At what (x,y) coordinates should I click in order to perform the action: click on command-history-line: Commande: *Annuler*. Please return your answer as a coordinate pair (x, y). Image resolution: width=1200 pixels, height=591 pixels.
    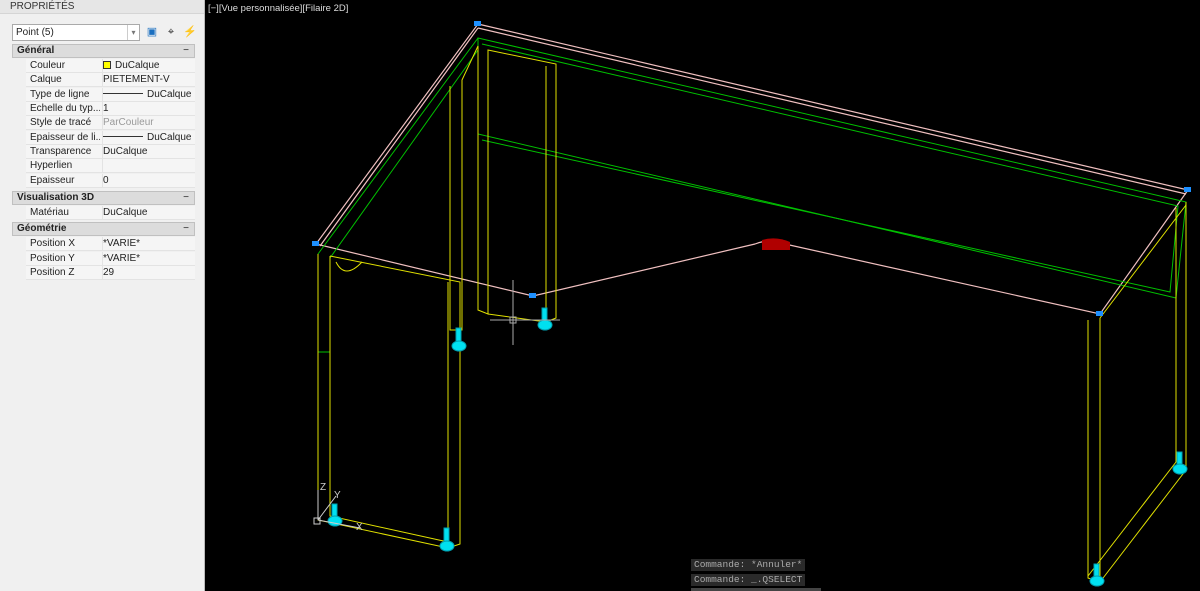
    Looking at the image, I should click on (748, 565).